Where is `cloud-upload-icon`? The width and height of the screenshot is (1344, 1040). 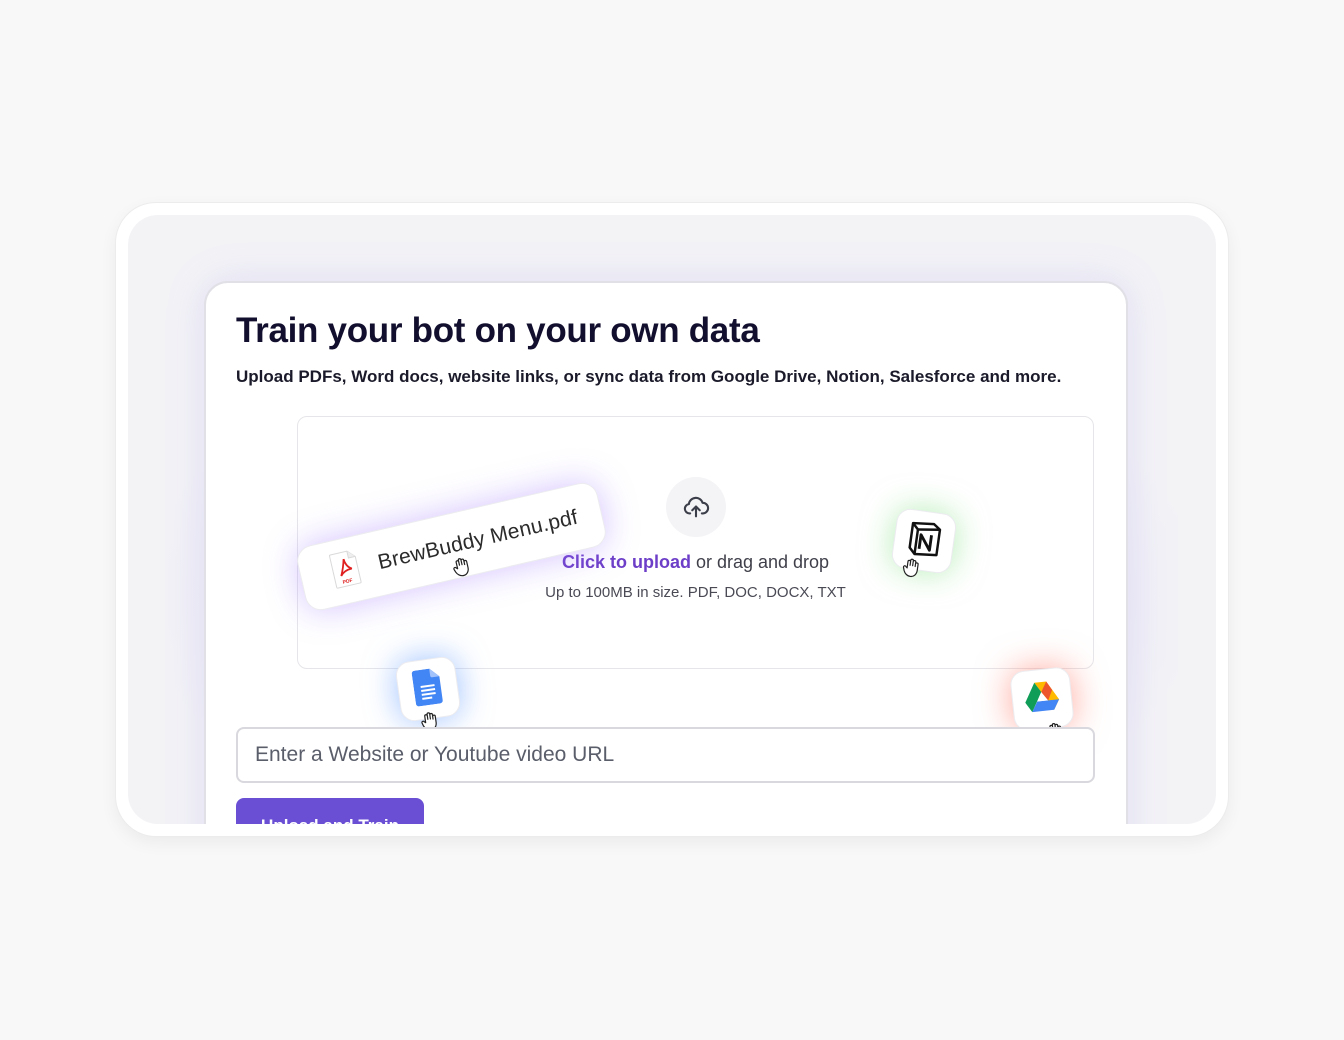
cloud-upload-icon is located at coordinates (696, 507).